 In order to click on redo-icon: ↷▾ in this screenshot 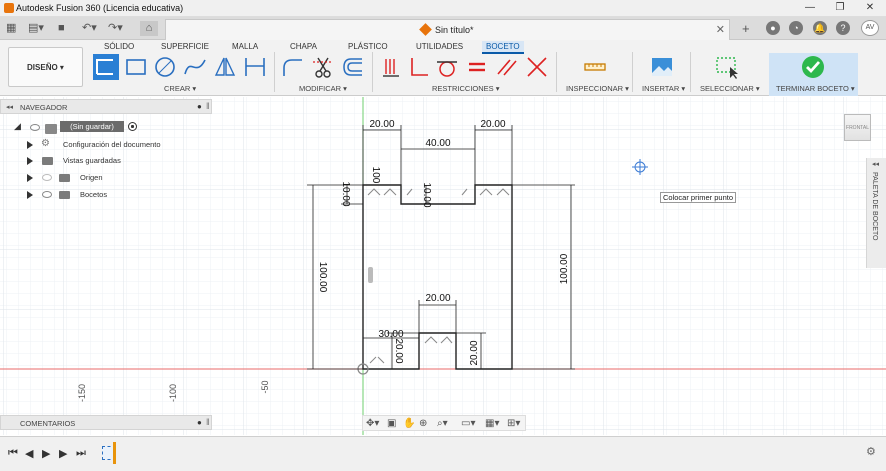, I will do `click(115, 28)`.